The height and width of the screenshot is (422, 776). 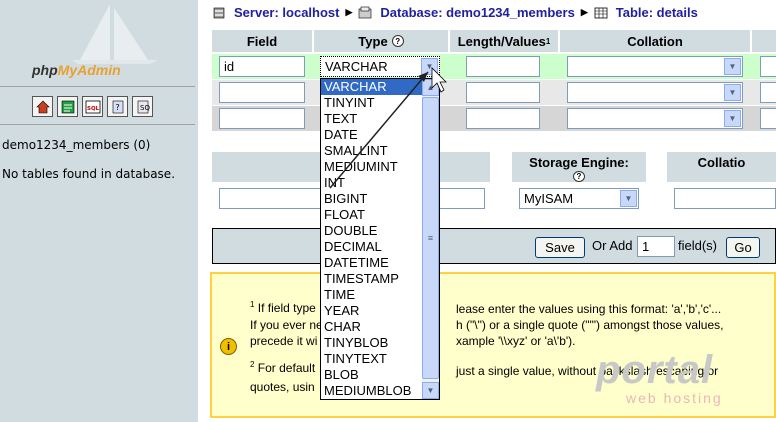 What do you see at coordinates (372, 375) in the screenshot?
I see `type-option-blob: BLOB` at bounding box center [372, 375].